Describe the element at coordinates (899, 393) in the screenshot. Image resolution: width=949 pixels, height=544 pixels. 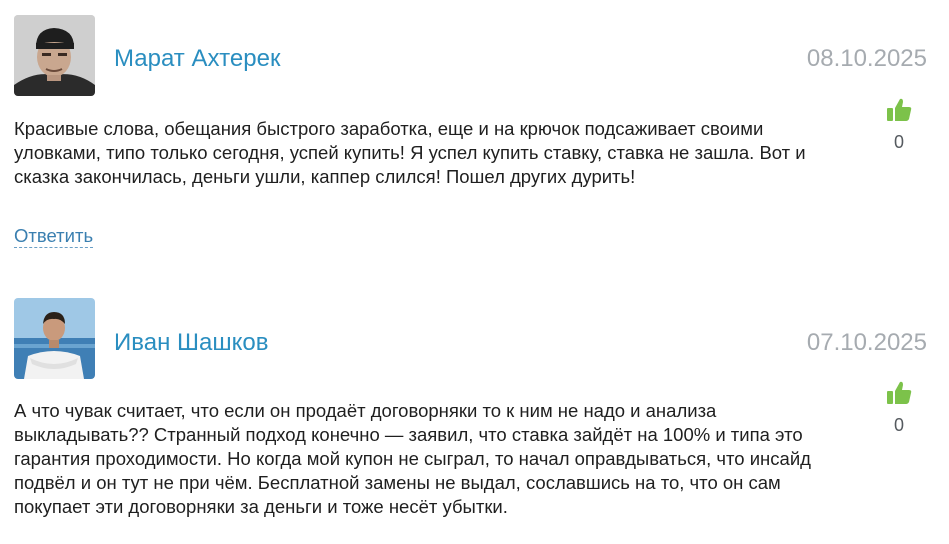
I see `thumbs-up-icon` at that location.